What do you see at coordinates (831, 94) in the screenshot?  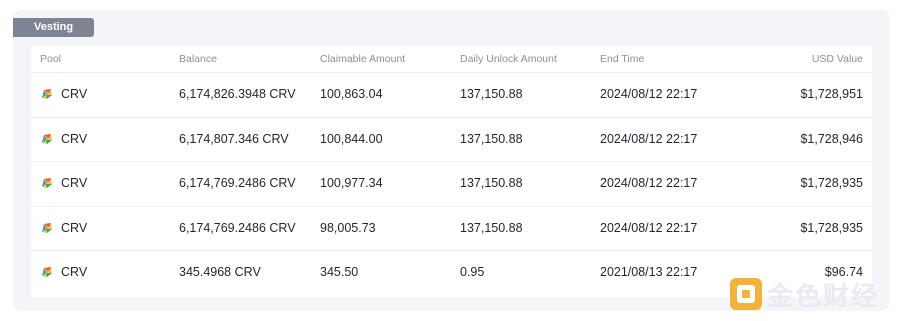 I see `cell-usd-value: $1,728,951` at bounding box center [831, 94].